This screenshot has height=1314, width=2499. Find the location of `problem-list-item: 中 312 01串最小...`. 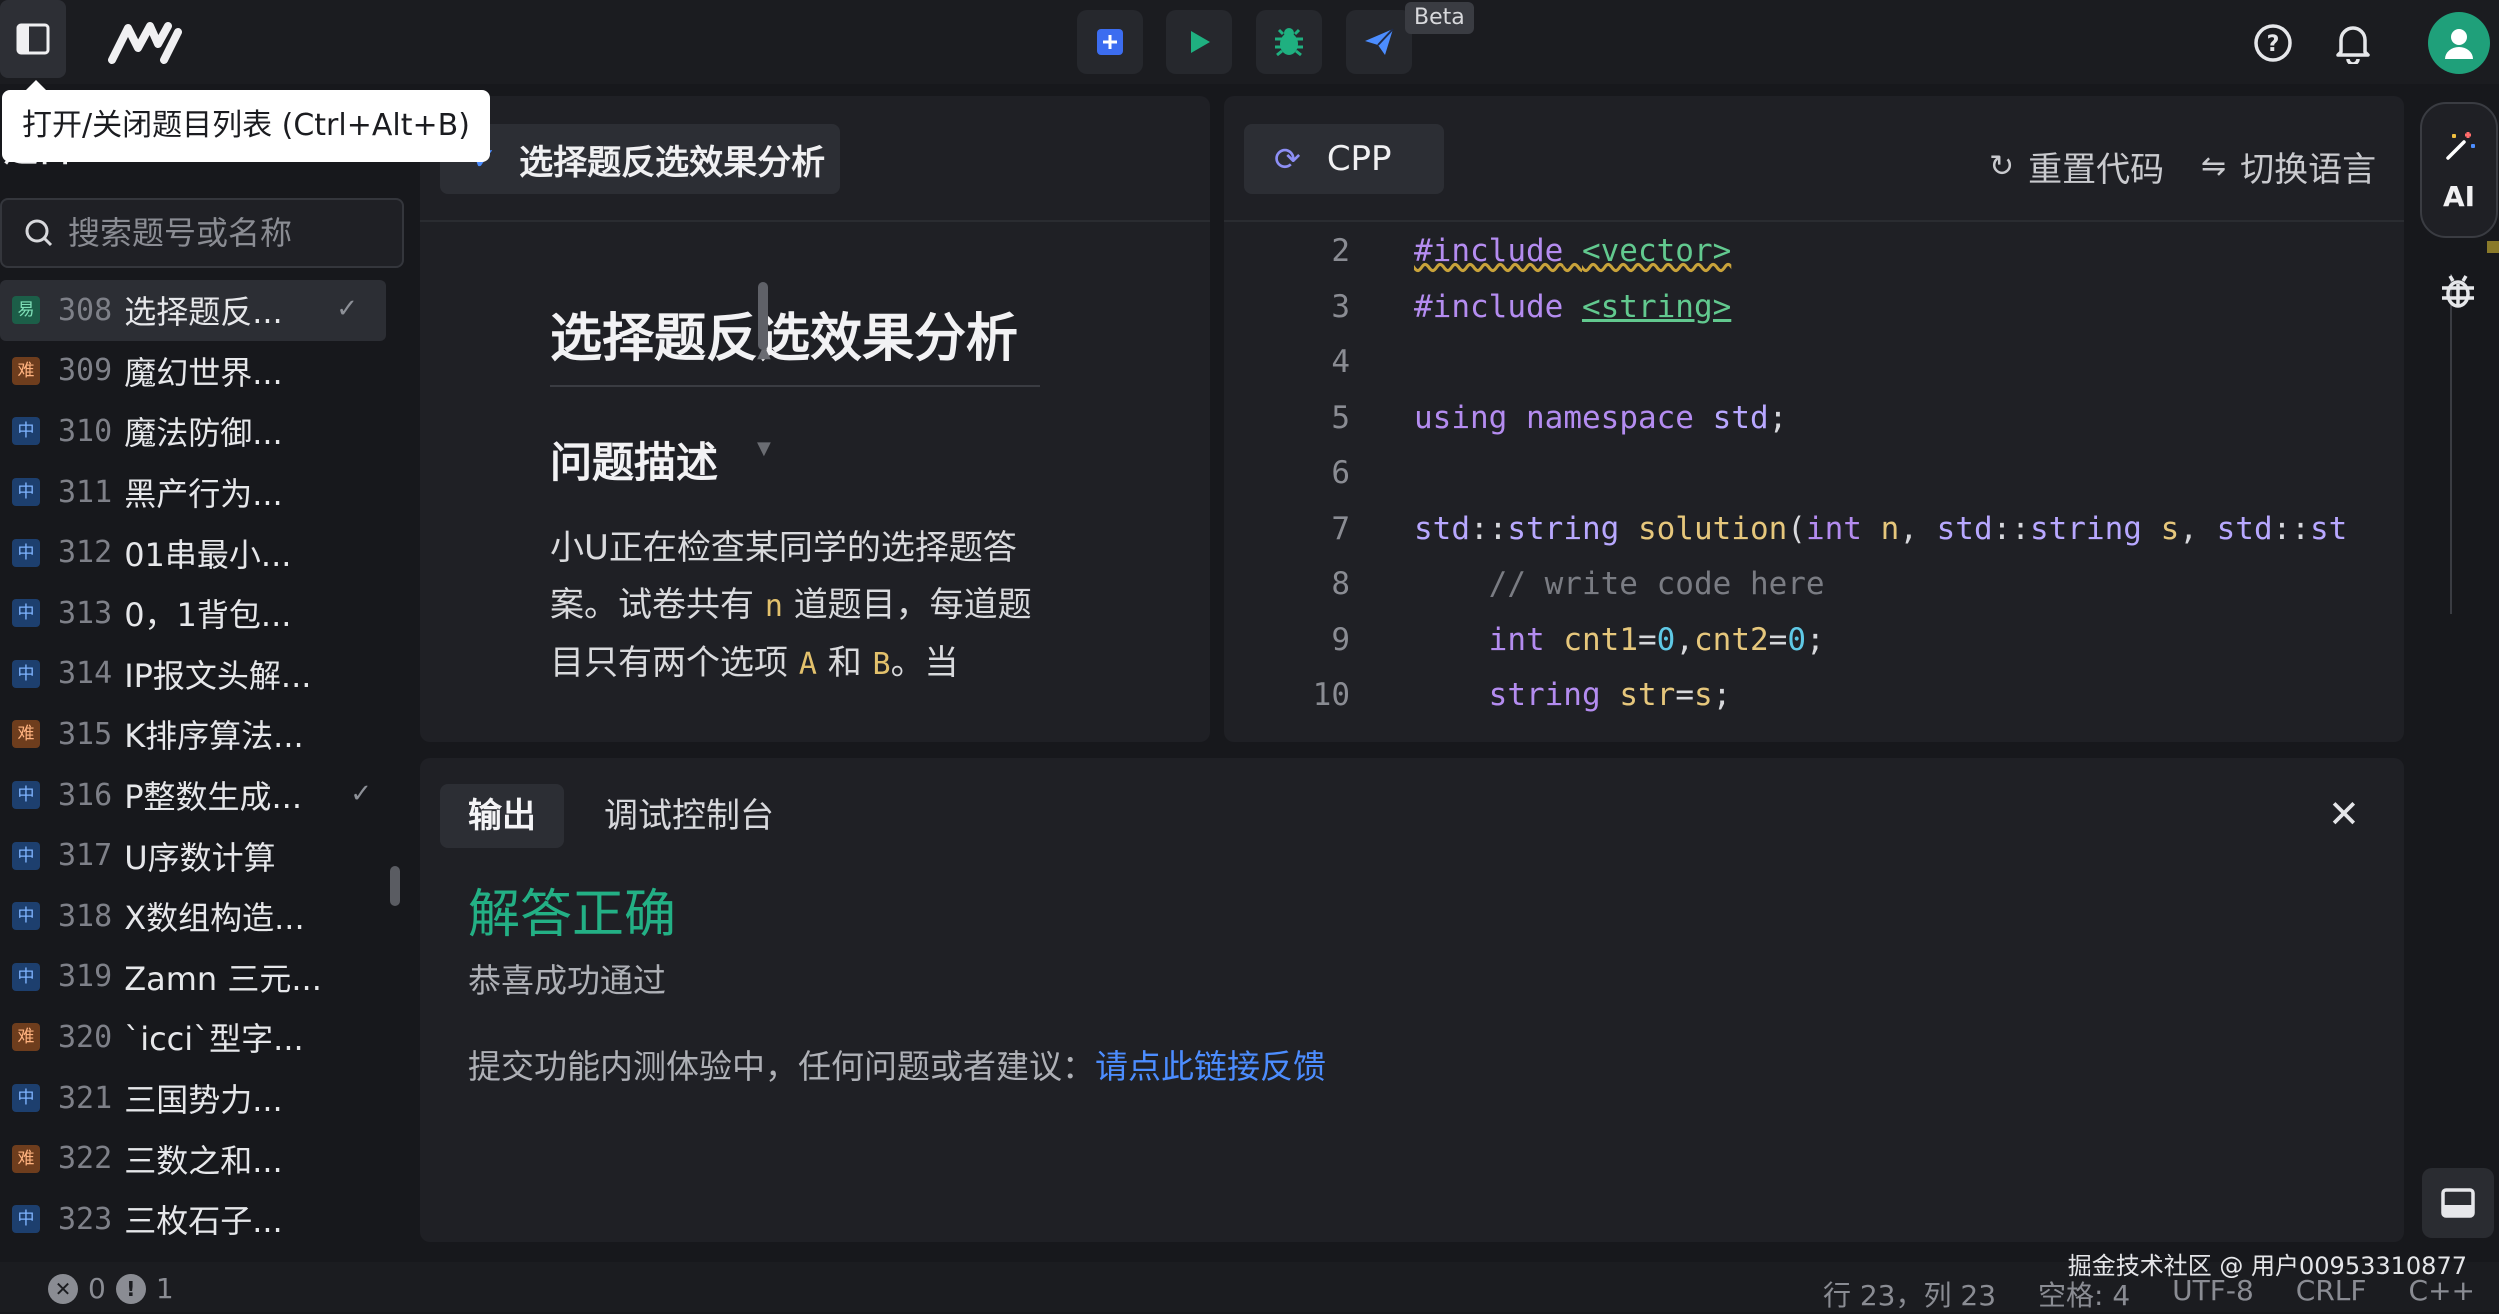

problem-list-item: 中 312 01串最小... is located at coordinates (200, 552).